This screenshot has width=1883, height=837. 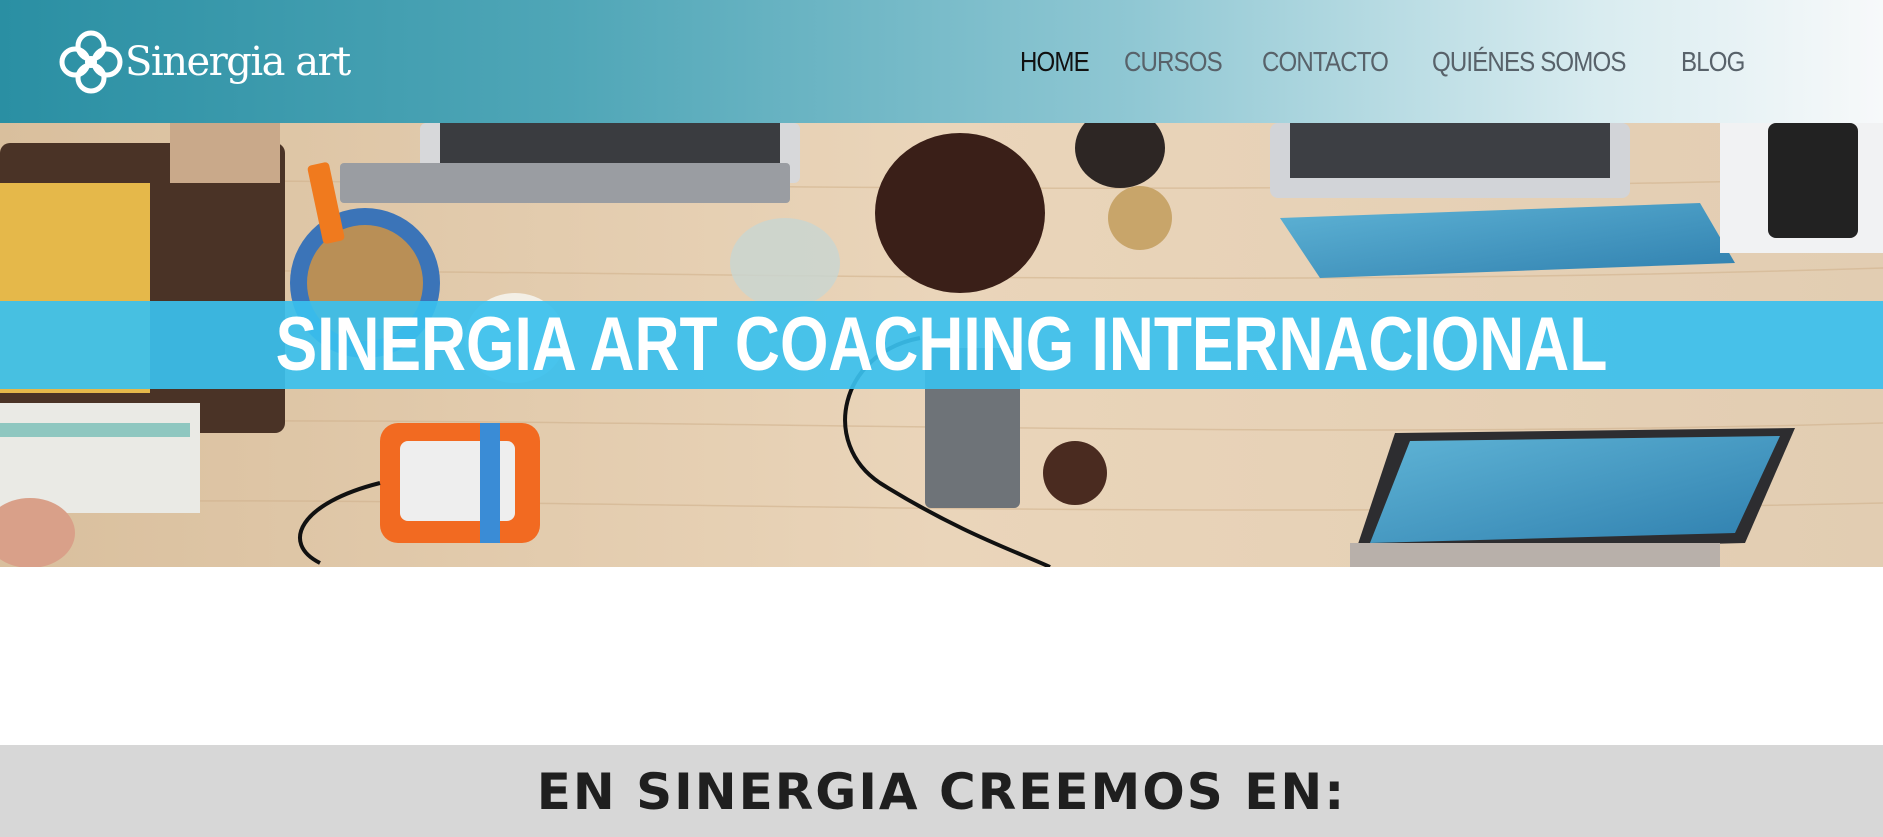 I want to click on main-nav: HOME CURSOS CONTACTO QUIÉNES SOMOS BLOG, so click(x=1375, y=62).